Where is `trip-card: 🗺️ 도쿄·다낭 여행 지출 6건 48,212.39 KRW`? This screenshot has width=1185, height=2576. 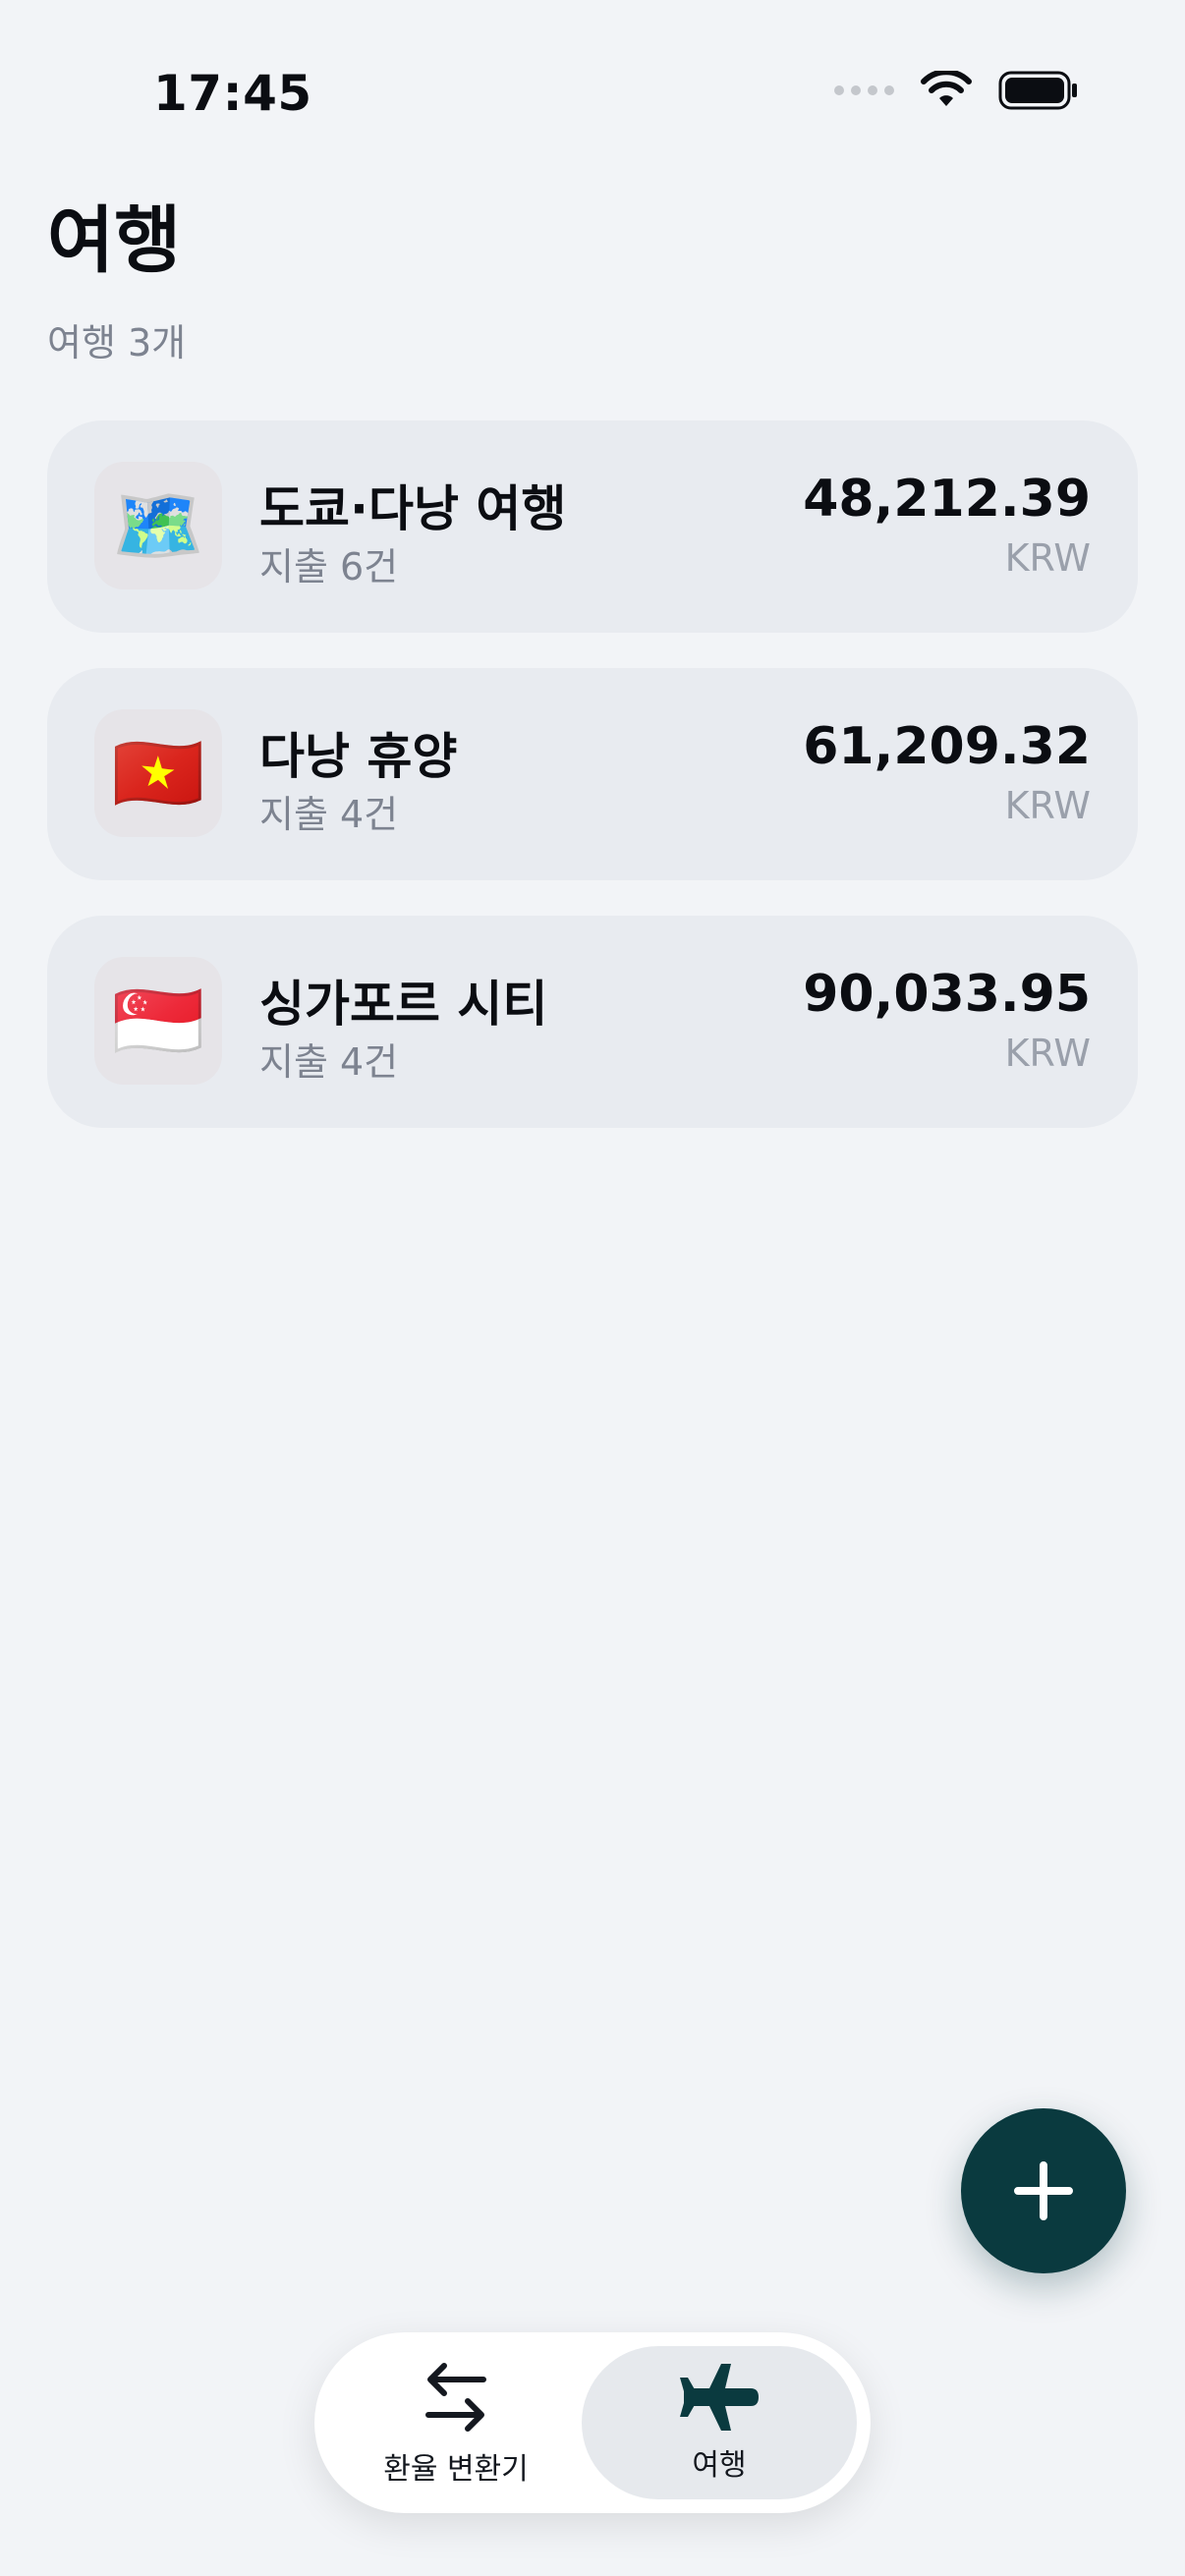 trip-card: 🗺️ 도쿄·다낭 여행 지출 6건 48,212.39 KRW is located at coordinates (592, 526).